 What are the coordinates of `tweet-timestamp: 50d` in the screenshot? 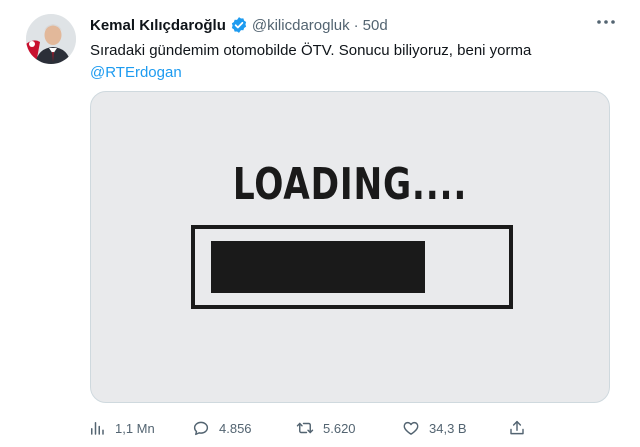 It's located at (375, 25).